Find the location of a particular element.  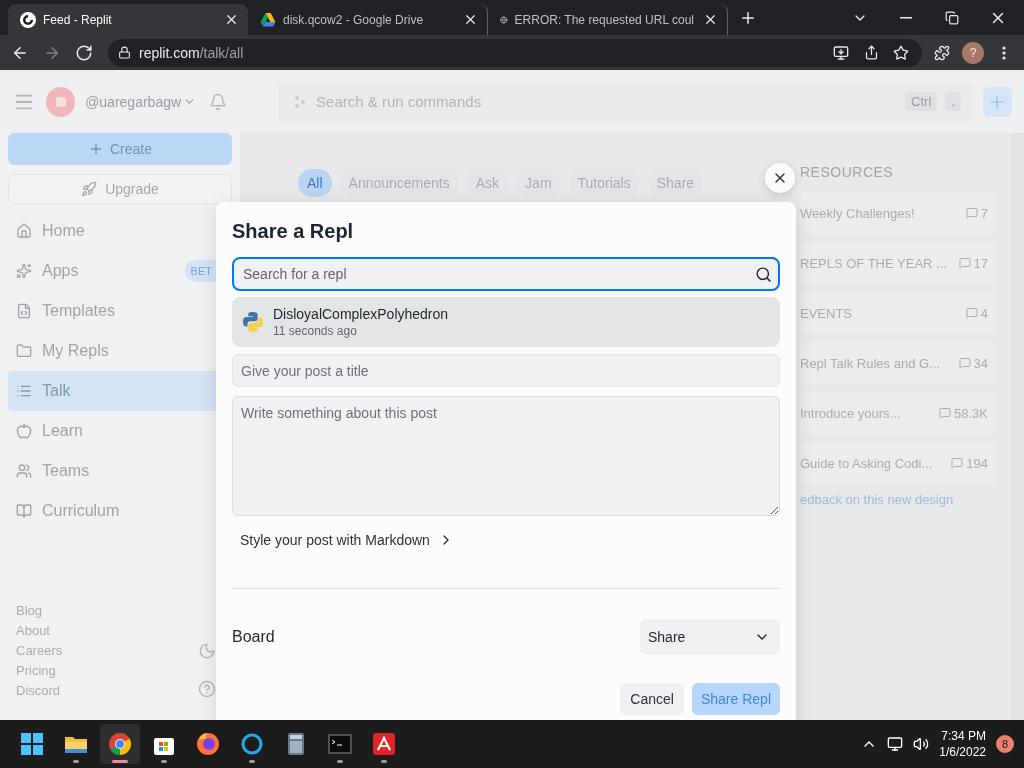

nav-item: Home is located at coordinates (112, 231).